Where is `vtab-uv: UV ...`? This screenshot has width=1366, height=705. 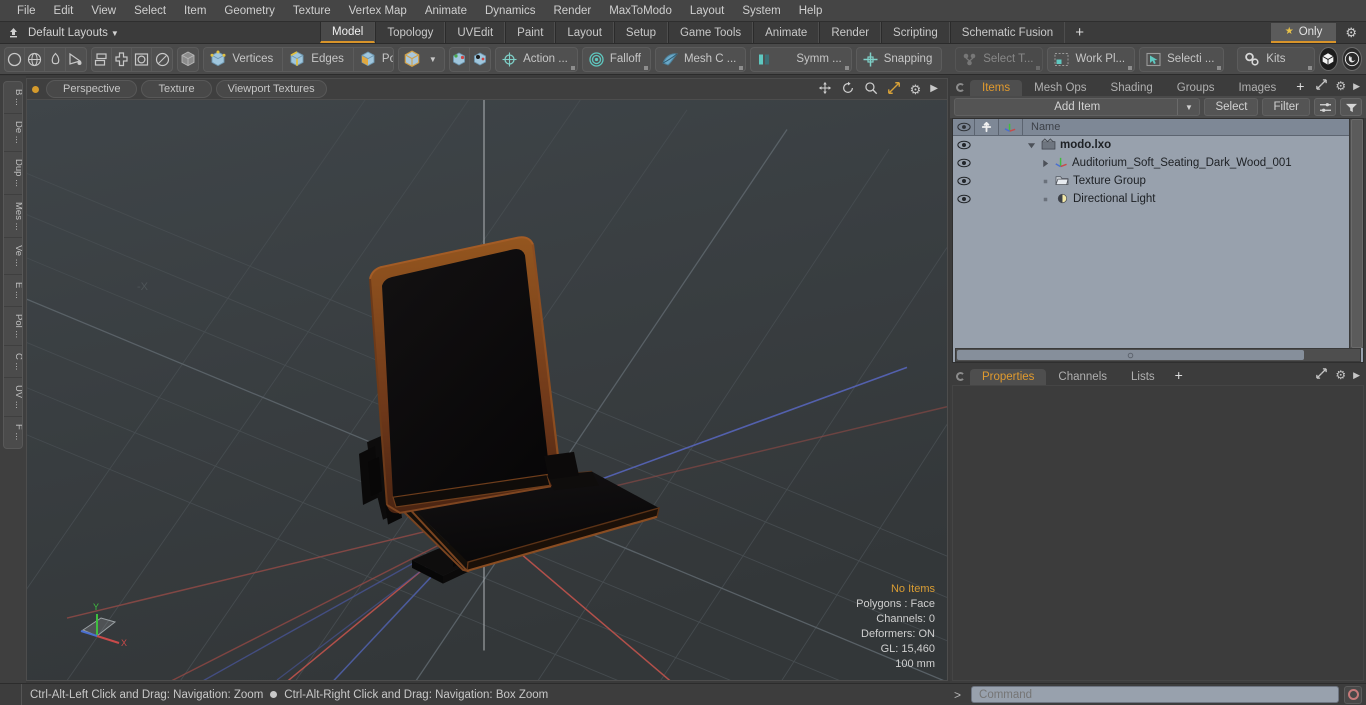
vtab-uv: UV ... is located at coordinates (13, 398).